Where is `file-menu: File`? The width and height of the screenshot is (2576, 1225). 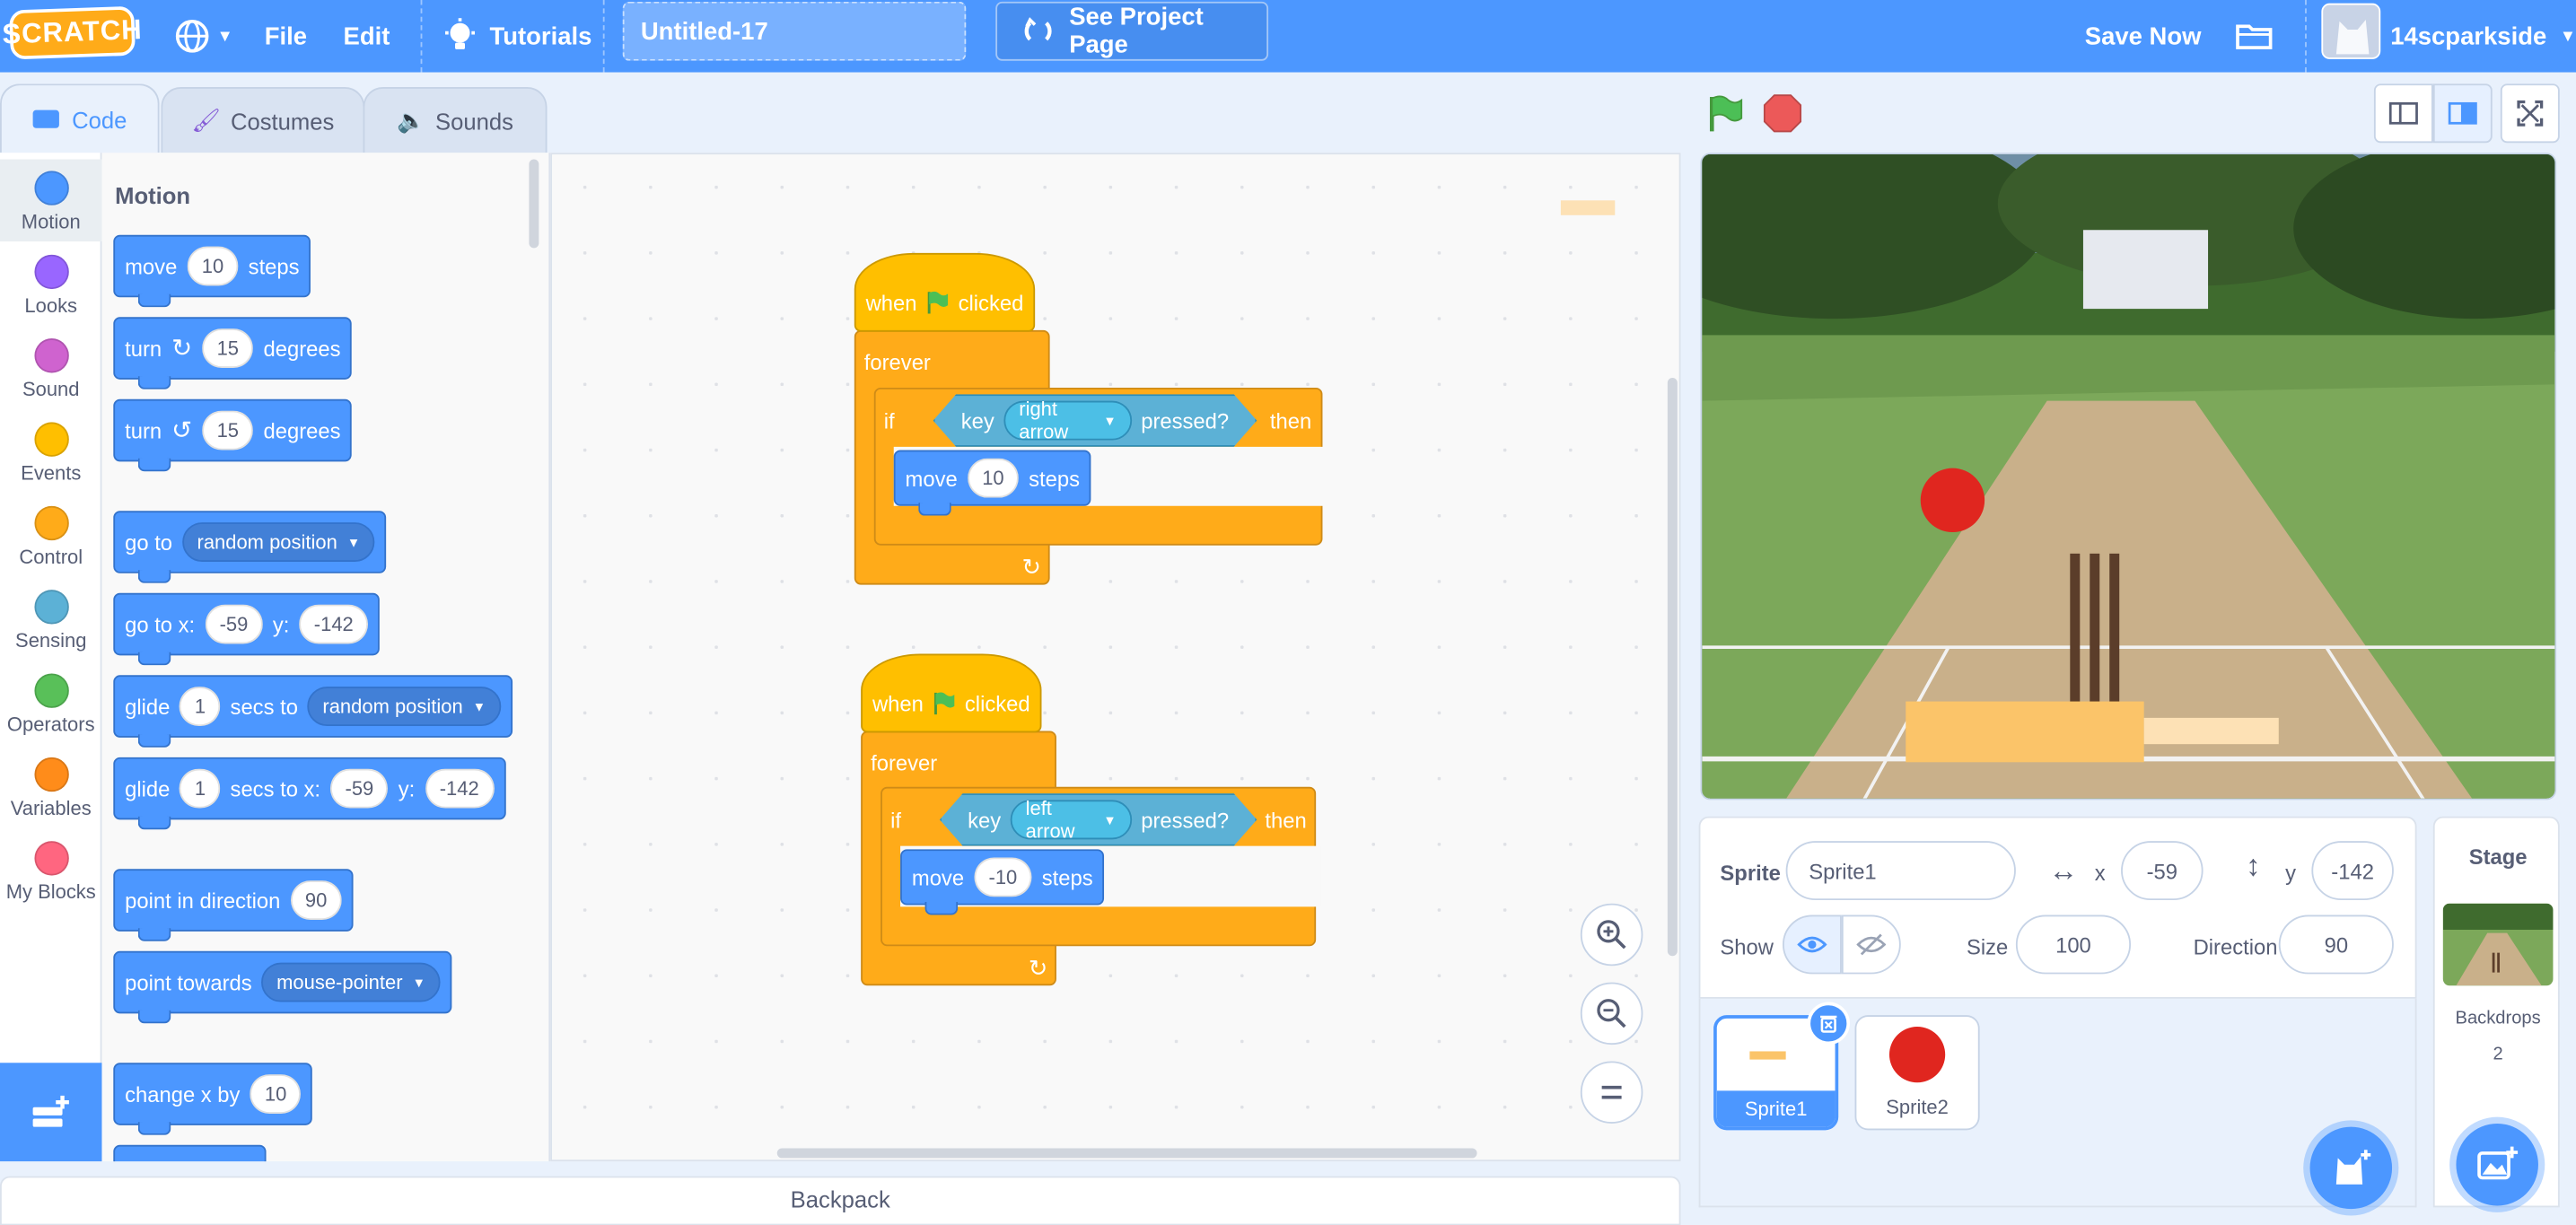 file-menu: File is located at coordinates (286, 36).